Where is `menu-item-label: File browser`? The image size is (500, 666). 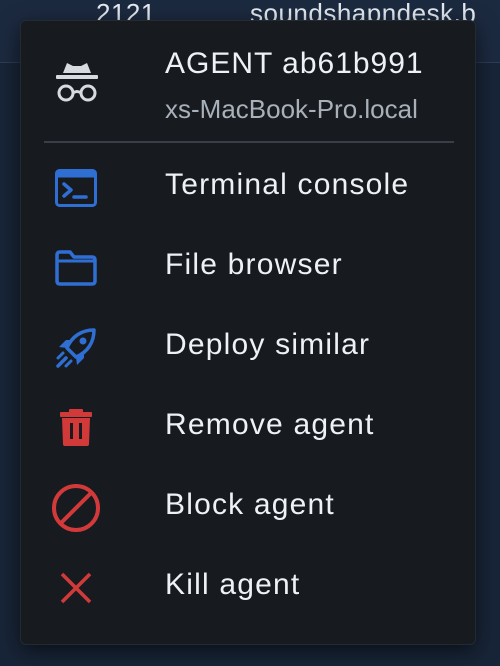 menu-item-label: File browser is located at coordinates (254, 264).